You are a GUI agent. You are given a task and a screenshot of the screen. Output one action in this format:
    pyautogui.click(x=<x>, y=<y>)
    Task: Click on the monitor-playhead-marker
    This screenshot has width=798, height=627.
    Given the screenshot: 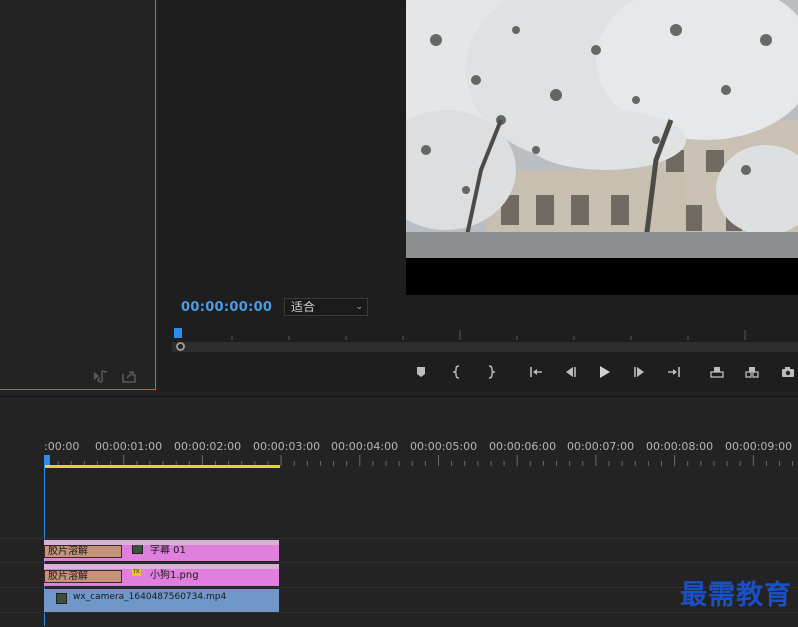 What is the action you would take?
    pyautogui.click(x=178, y=333)
    